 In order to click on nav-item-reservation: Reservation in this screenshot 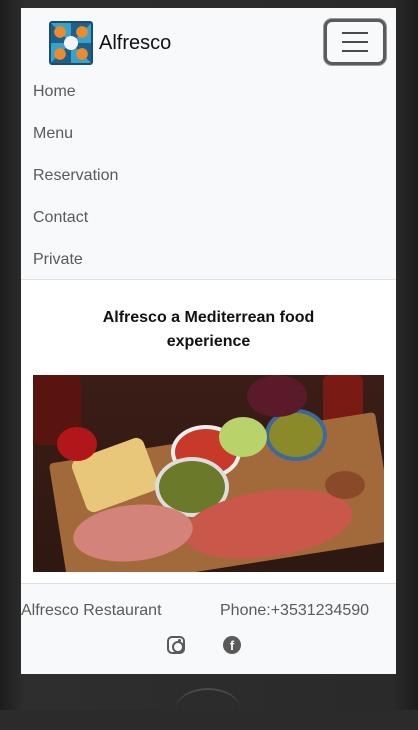, I will do `click(75, 183)`.